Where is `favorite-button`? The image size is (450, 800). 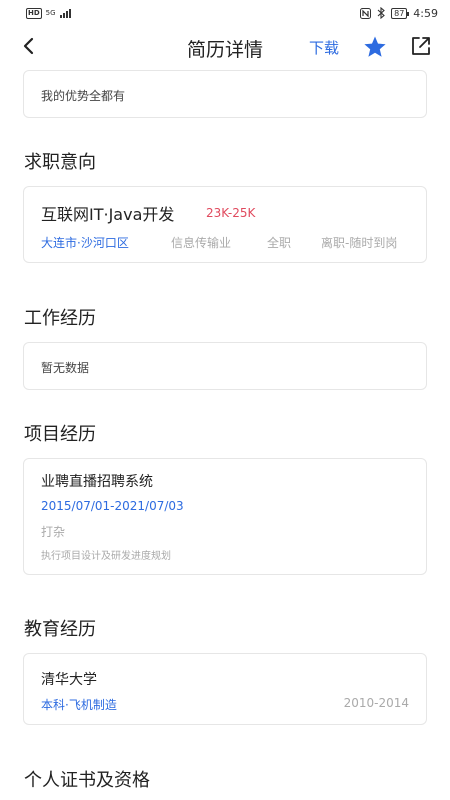 favorite-button is located at coordinates (375, 47).